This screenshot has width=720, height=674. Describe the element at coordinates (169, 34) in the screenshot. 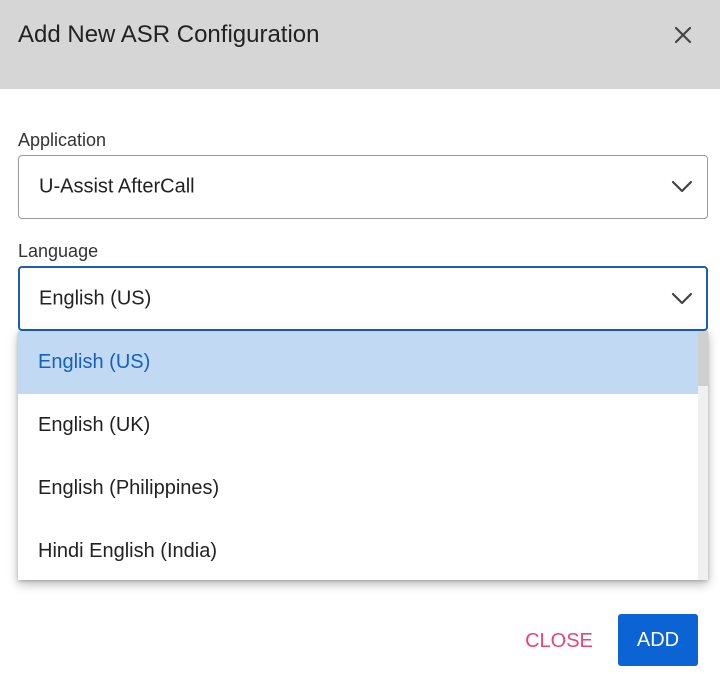

I see `dialog-title: Add New ASR Configuration` at that location.